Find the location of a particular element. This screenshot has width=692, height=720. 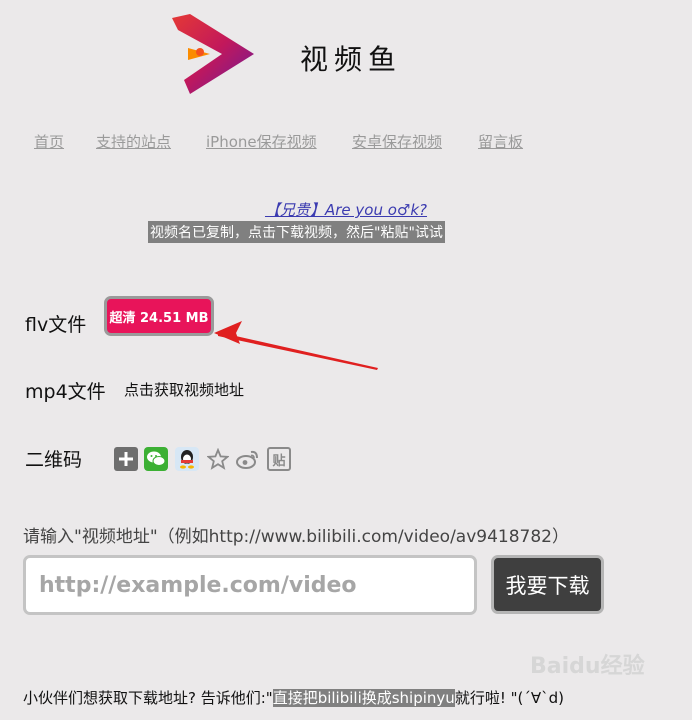

download-submit-button: 我要下载 is located at coordinates (547, 584).